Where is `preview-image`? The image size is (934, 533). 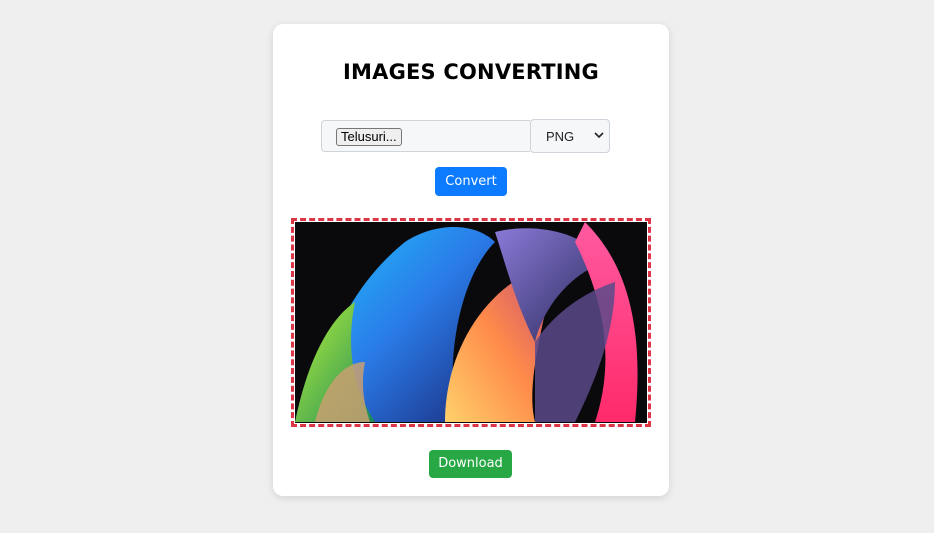
preview-image is located at coordinates (471, 322).